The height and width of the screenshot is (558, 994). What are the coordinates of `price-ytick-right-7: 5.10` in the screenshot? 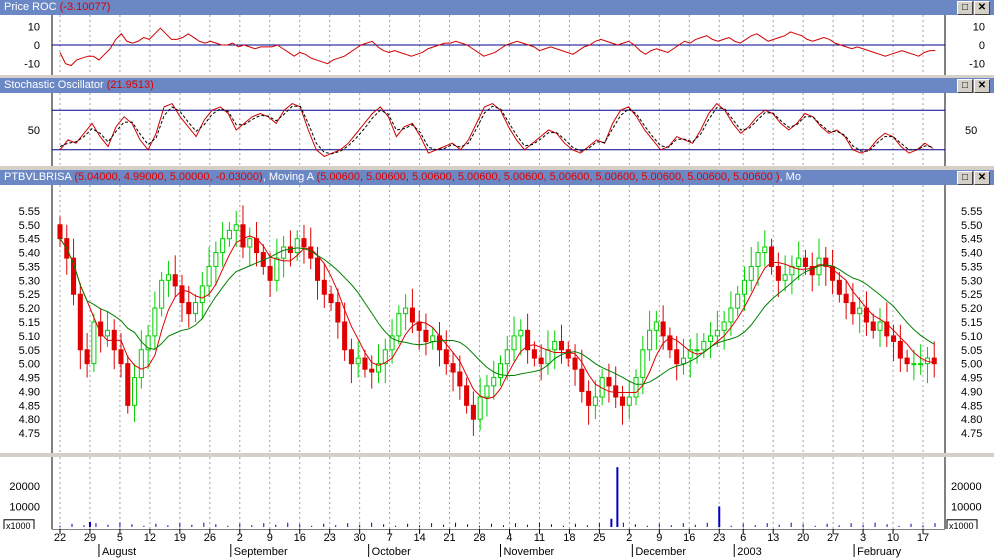 It's located at (971, 337).